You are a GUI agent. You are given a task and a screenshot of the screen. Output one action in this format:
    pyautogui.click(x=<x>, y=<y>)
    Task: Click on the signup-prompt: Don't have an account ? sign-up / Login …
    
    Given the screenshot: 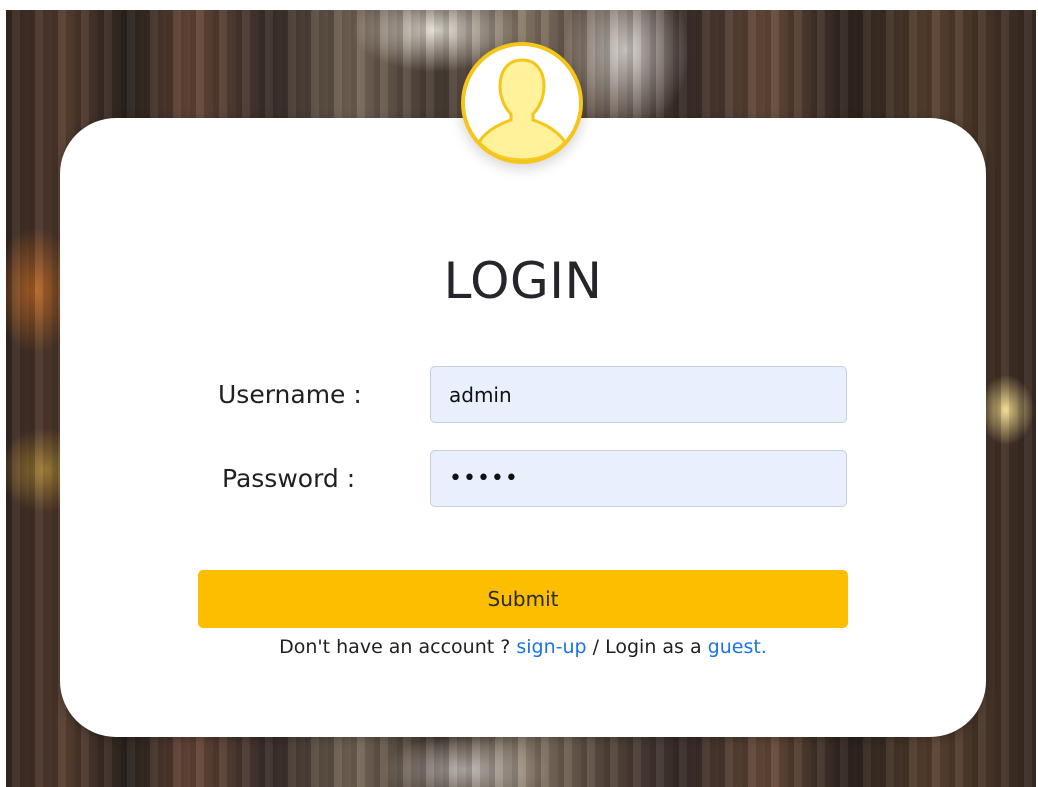 What is the action you would take?
    pyautogui.click(x=523, y=647)
    